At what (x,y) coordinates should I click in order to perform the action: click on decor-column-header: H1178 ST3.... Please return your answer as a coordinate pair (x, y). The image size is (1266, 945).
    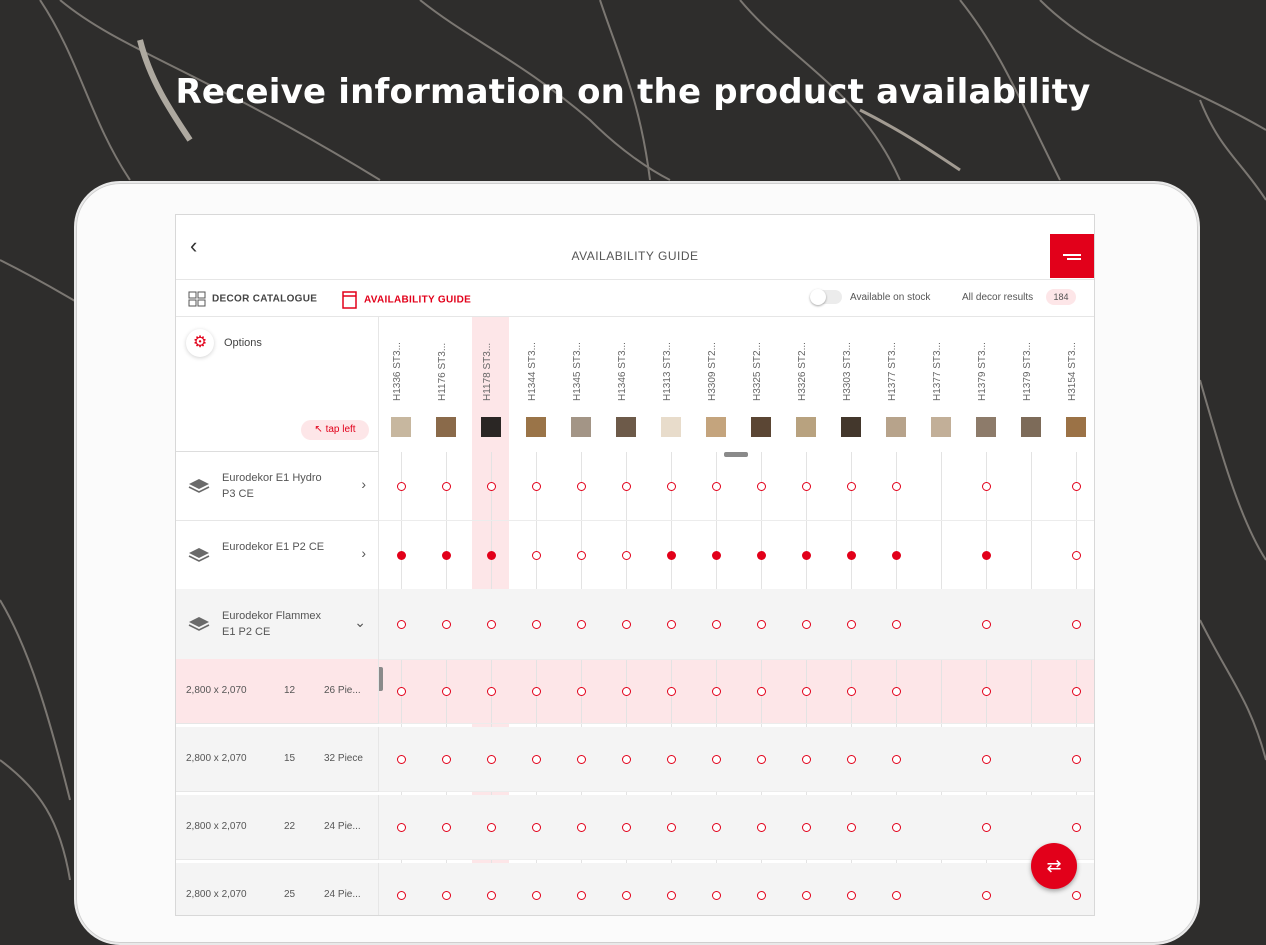
    Looking at the image, I should click on (491, 384).